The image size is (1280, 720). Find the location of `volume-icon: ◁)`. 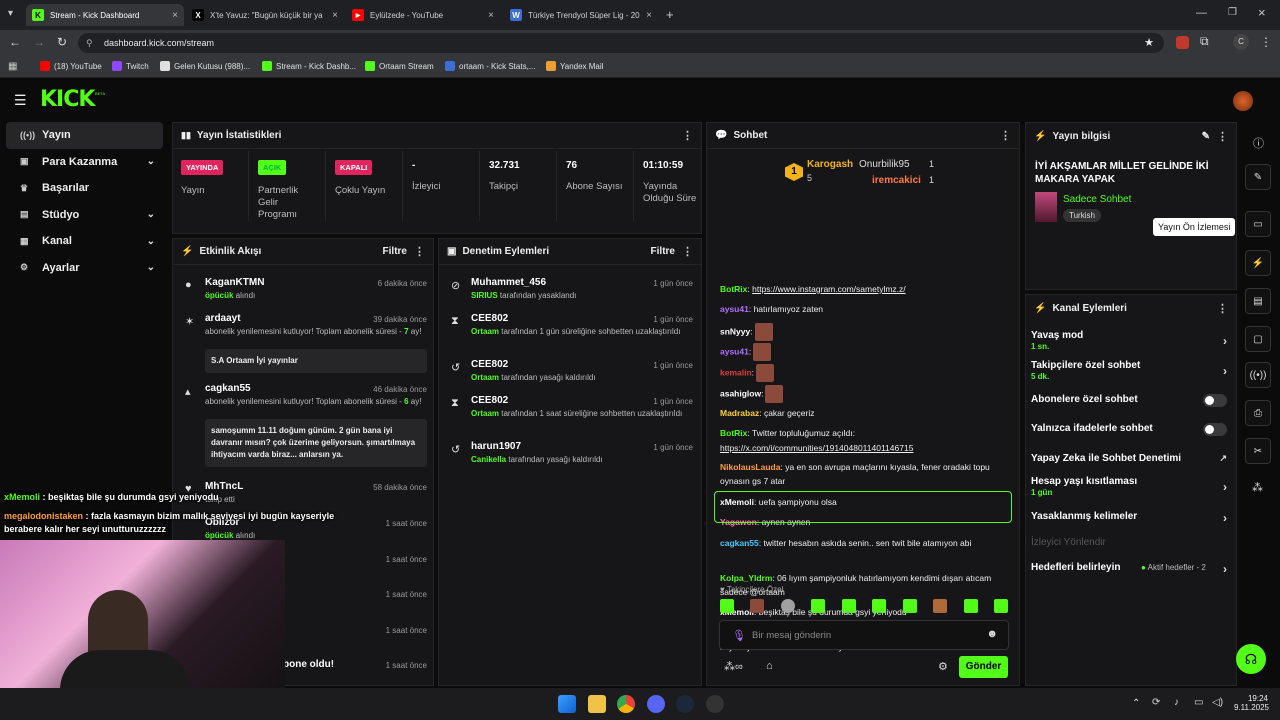

volume-icon: ◁) is located at coordinates (1217, 702).